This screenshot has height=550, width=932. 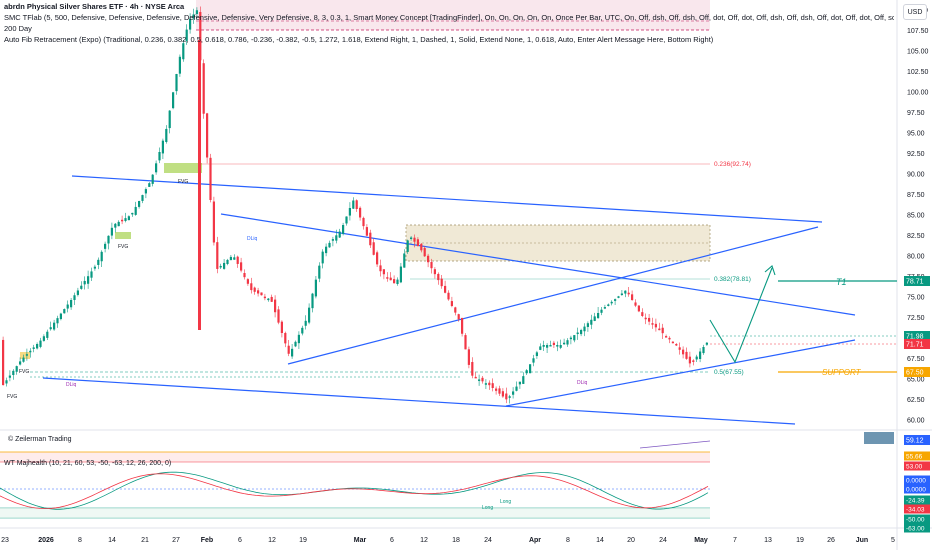 What do you see at coordinates (732, 164) in the screenshot?
I see `fib-236-label: 0.236(92.74)` at bounding box center [732, 164].